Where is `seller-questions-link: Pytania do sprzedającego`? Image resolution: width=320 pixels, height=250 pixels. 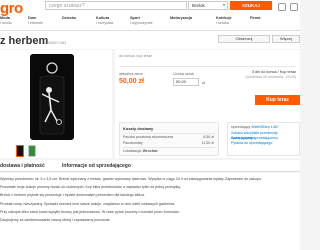
seller-questions-link: Pytania do sprzedającego is located at coordinates (251, 143).